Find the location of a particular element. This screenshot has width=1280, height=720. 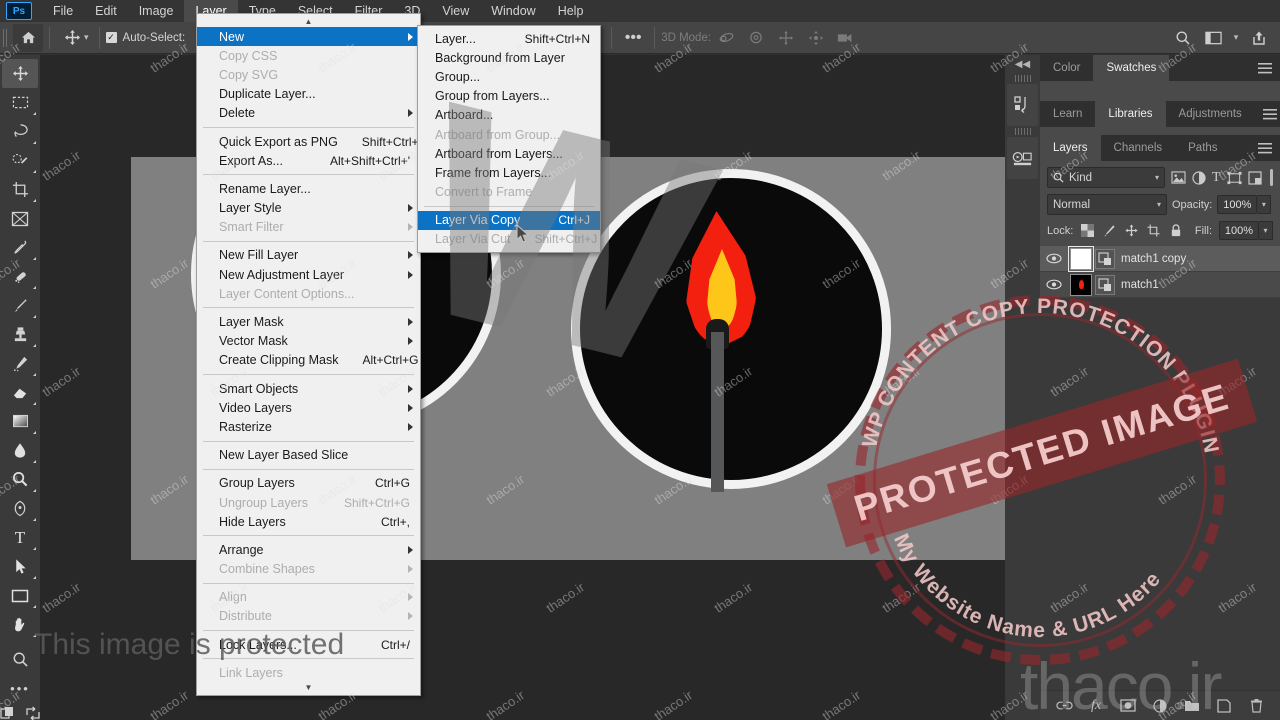

blend-mode-select: Normal ▾ is located at coordinates (1107, 204).